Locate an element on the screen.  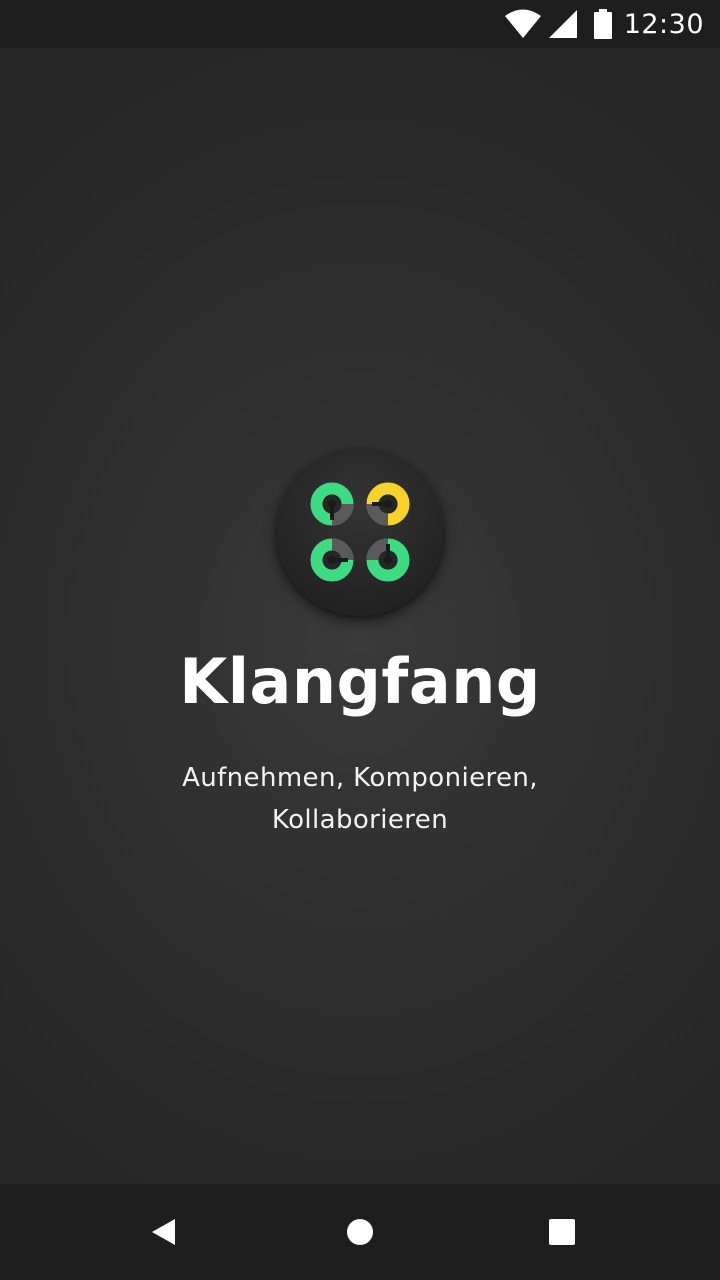
logo-ring-top-left is located at coordinates (332, 504).